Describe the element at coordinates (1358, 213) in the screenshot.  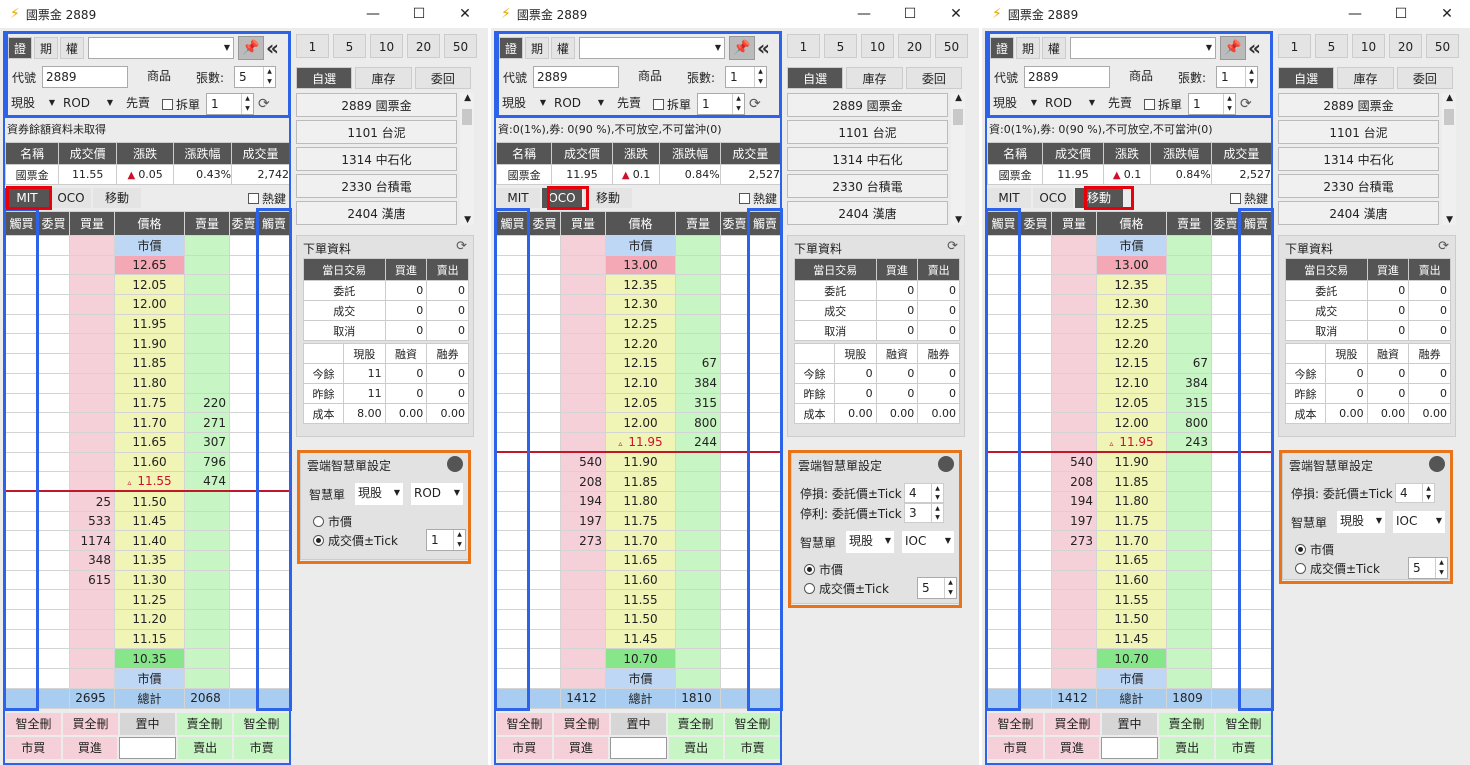
I see `watchlist-item: 2404 漢唐` at that location.